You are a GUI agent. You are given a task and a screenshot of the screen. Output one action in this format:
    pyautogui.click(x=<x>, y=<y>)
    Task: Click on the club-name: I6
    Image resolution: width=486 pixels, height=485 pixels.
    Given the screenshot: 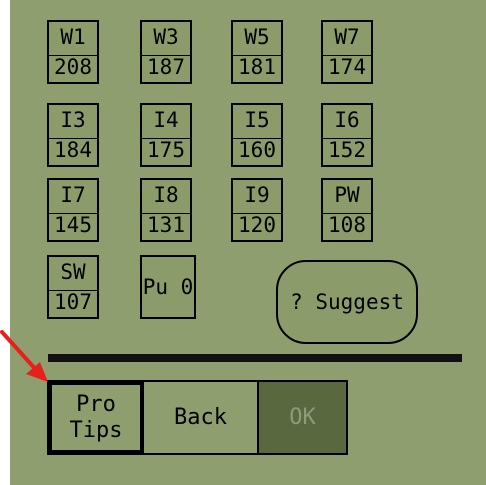 What is the action you would take?
    pyautogui.click(x=347, y=119)
    